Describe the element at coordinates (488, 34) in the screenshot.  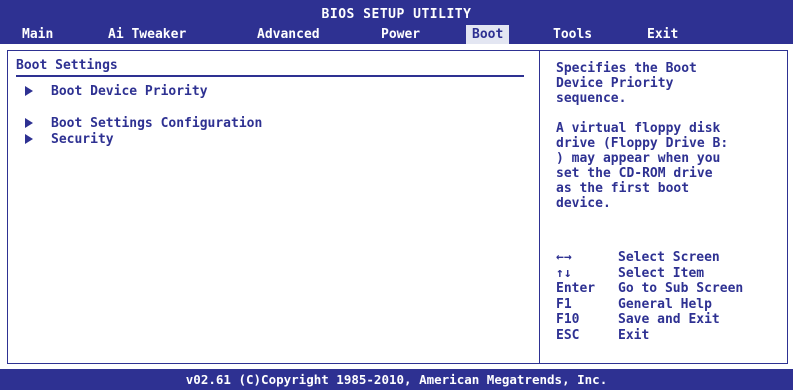
I see `menu-boot: Boot` at that location.